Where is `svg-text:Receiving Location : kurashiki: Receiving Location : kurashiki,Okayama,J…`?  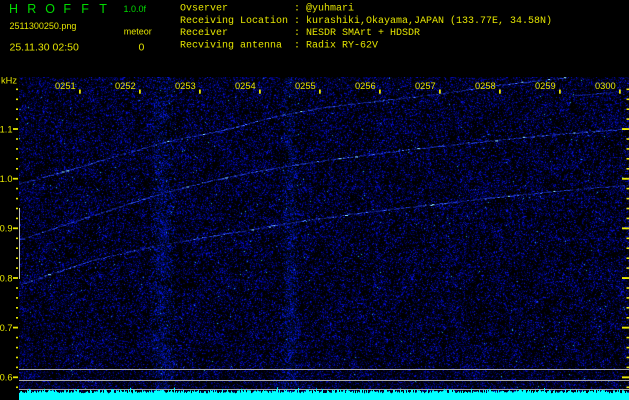
svg-text:Receiving Location : kurashiki: Receiving Location : kurashiki,Okayama,J… is located at coordinates (366, 21).